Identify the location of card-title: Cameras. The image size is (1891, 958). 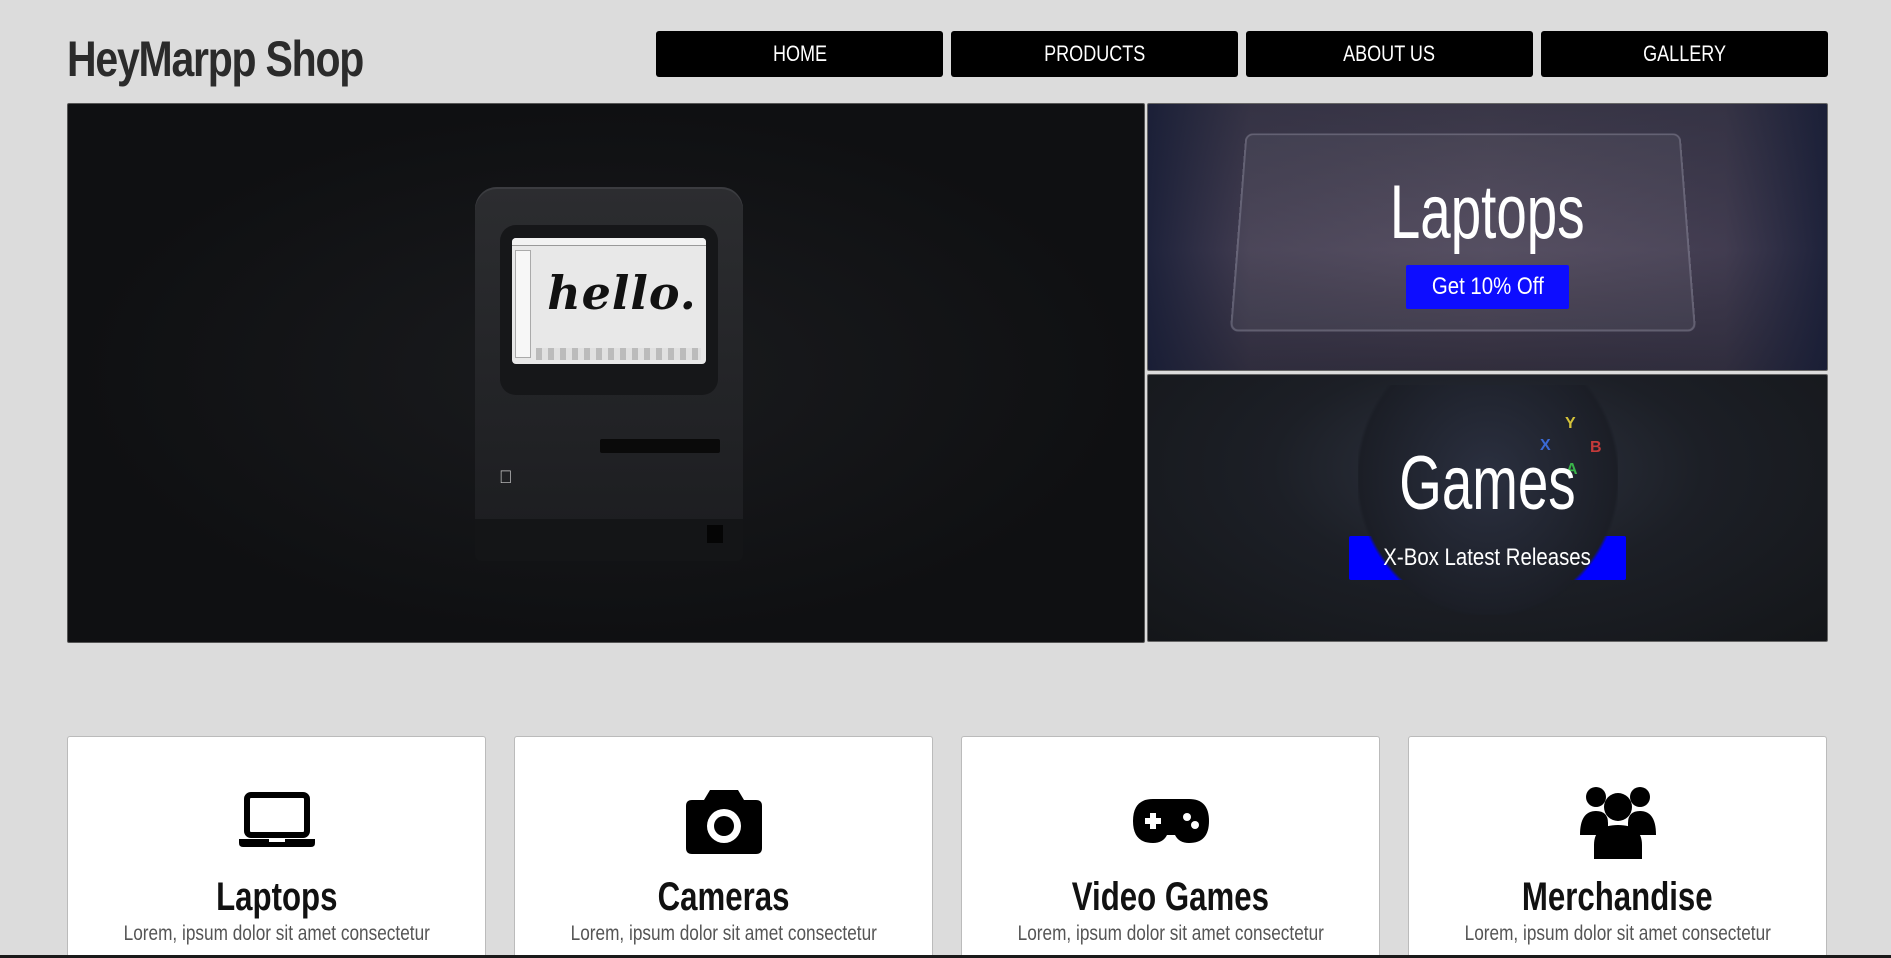
(723, 897).